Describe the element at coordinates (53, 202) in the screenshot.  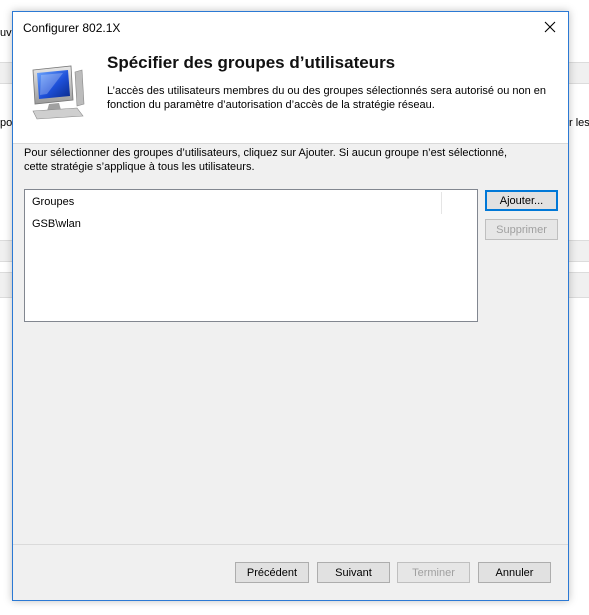
I see `column-header-groups: Groupes` at that location.